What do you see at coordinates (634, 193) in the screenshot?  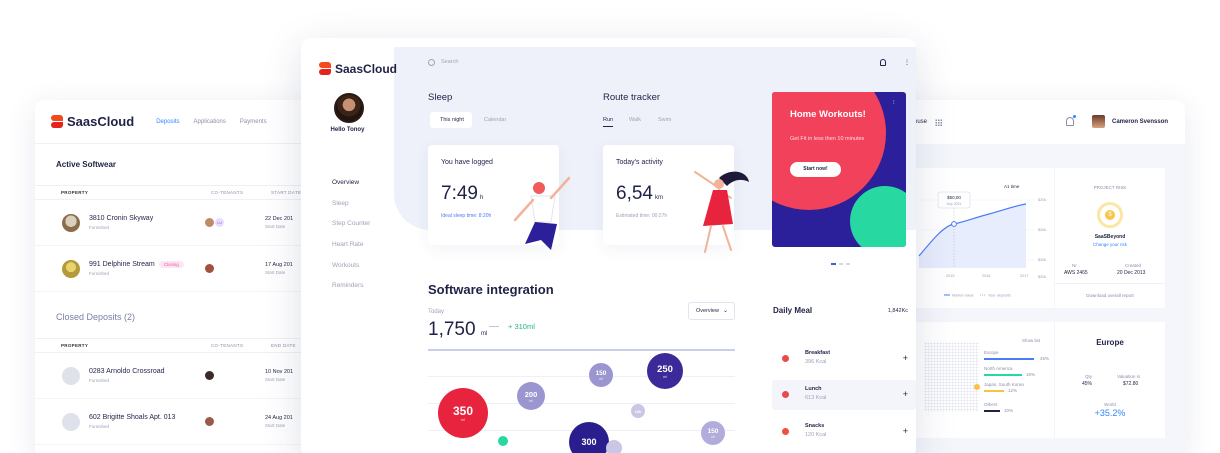 I see `activity-value: 6,54` at bounding box center [634, 193].